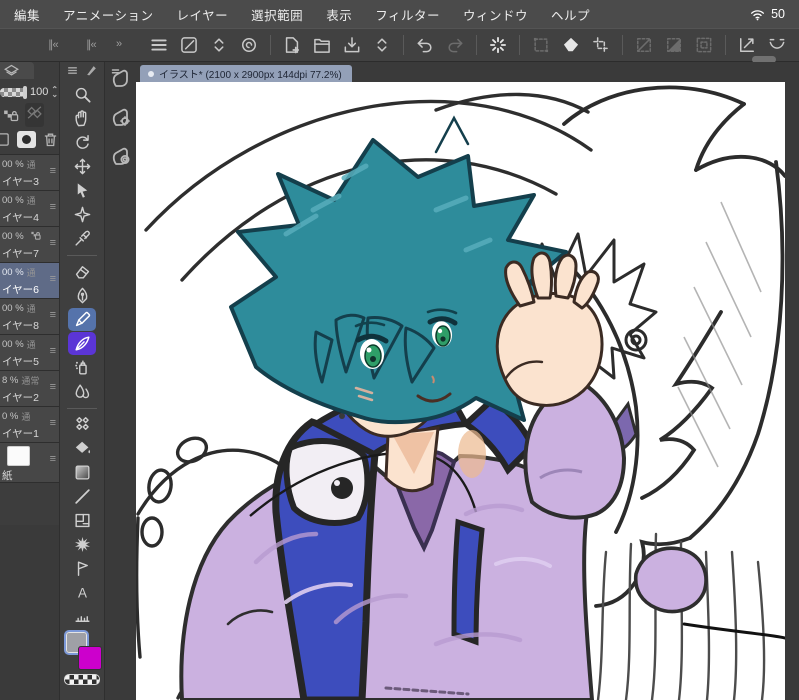  Describe the element at coordinates (35, 237) in the screenshot. I see `layer-lock-icon` at that location.